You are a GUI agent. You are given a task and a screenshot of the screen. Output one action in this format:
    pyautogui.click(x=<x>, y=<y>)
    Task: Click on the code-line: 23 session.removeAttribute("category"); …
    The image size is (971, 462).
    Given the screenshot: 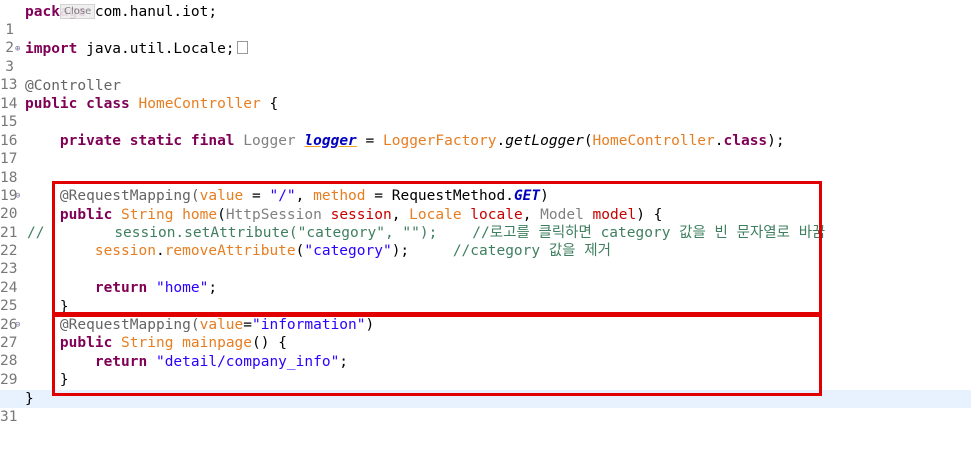 What is the action you would take?
    pyautogui.click(x=485, y=259)
    